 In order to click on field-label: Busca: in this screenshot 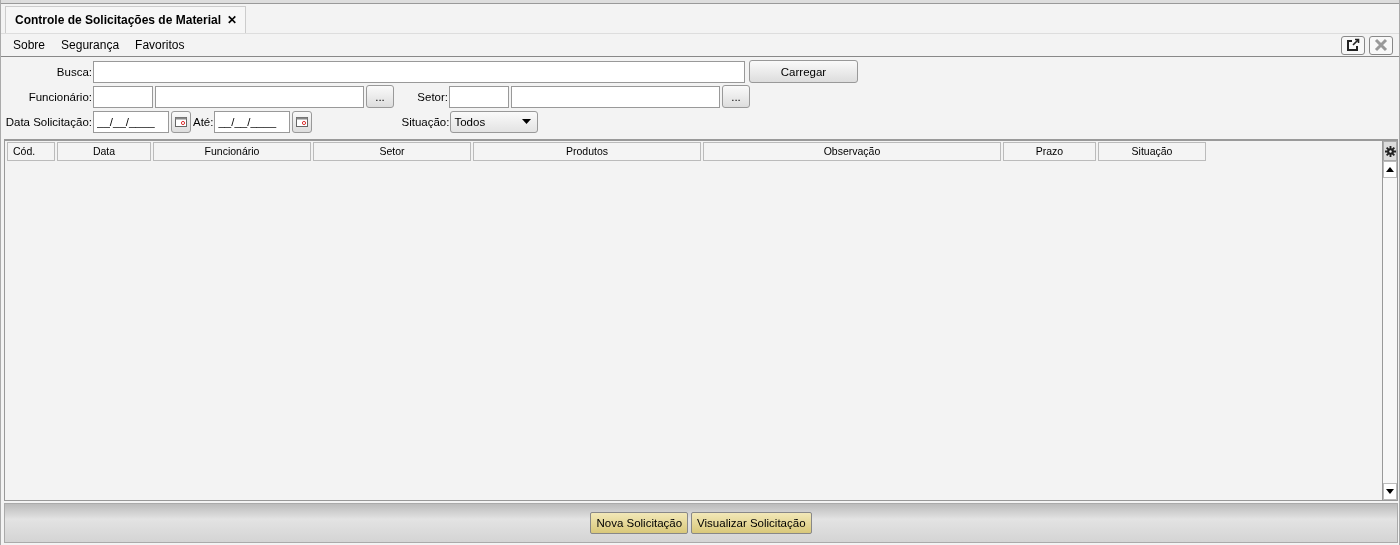, I will do `click(74, 71)`.